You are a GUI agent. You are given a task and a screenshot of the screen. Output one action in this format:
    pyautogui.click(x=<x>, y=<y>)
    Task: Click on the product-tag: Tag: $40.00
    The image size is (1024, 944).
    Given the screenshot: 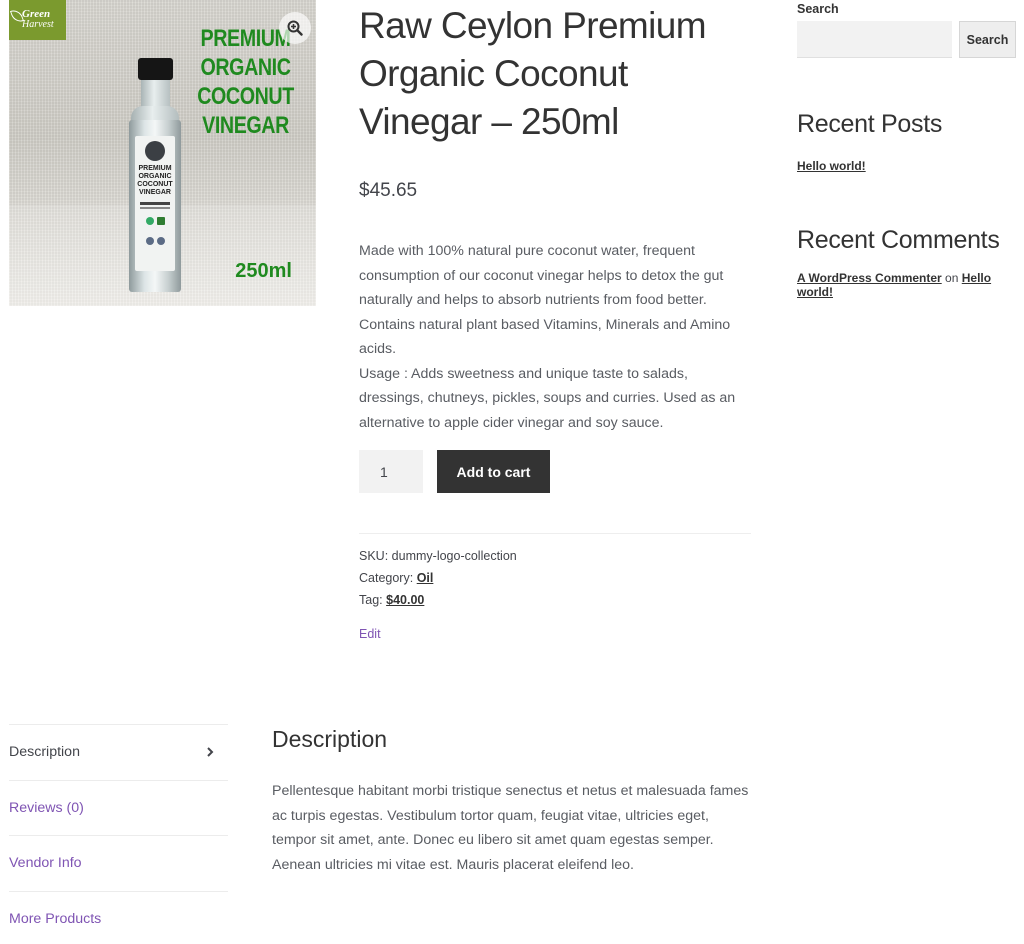 What is the action you would take?
    pyautogui.click(x=391, y=600)
    